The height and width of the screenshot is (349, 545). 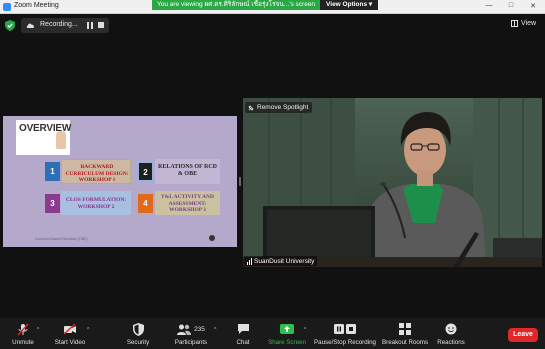 I want to click on security-shield-icon, so click(x=138, y=329).